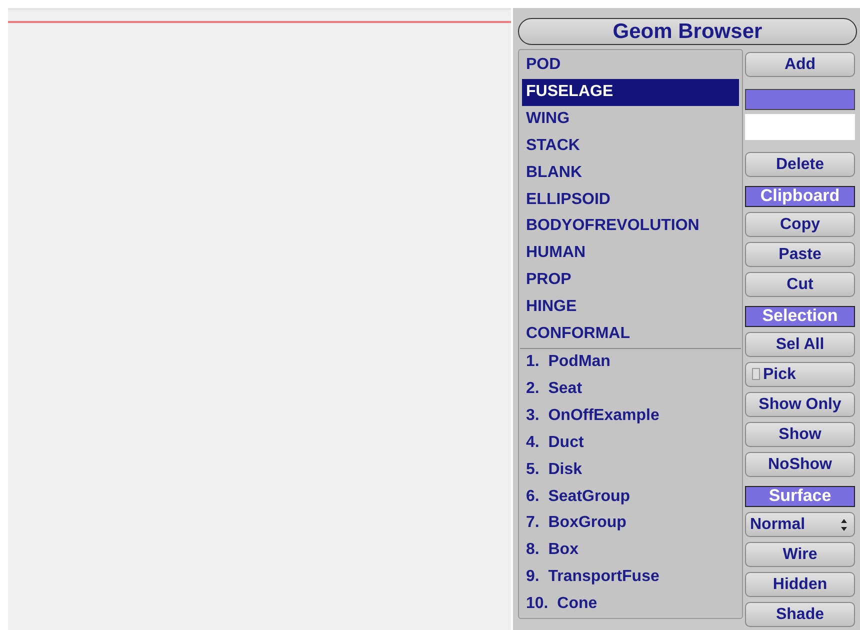 Image resolution: width=860 pixels, height=630 pixels. What do you see at coordinates (800, 554) in the screenshot?
I see `panel-button: Wire` at bounding box center [800, 554].